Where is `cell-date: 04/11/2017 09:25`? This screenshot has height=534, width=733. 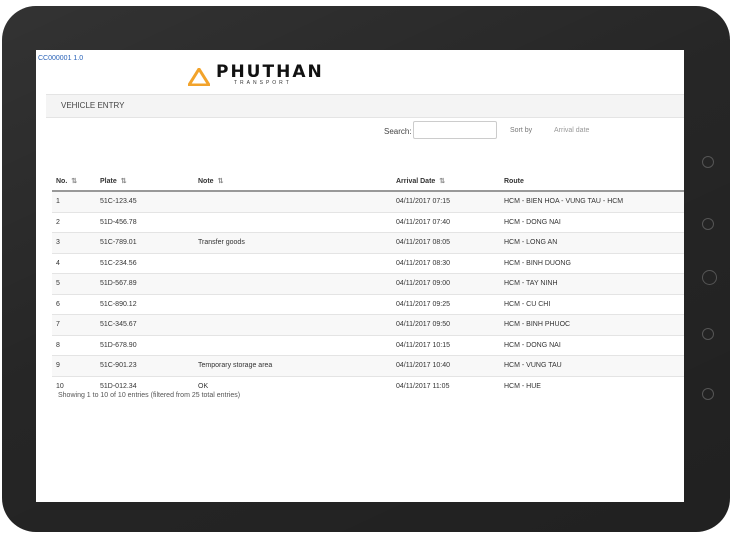 cell-date: 04/11/2017 09:25 is located at coordinates (446, 304).